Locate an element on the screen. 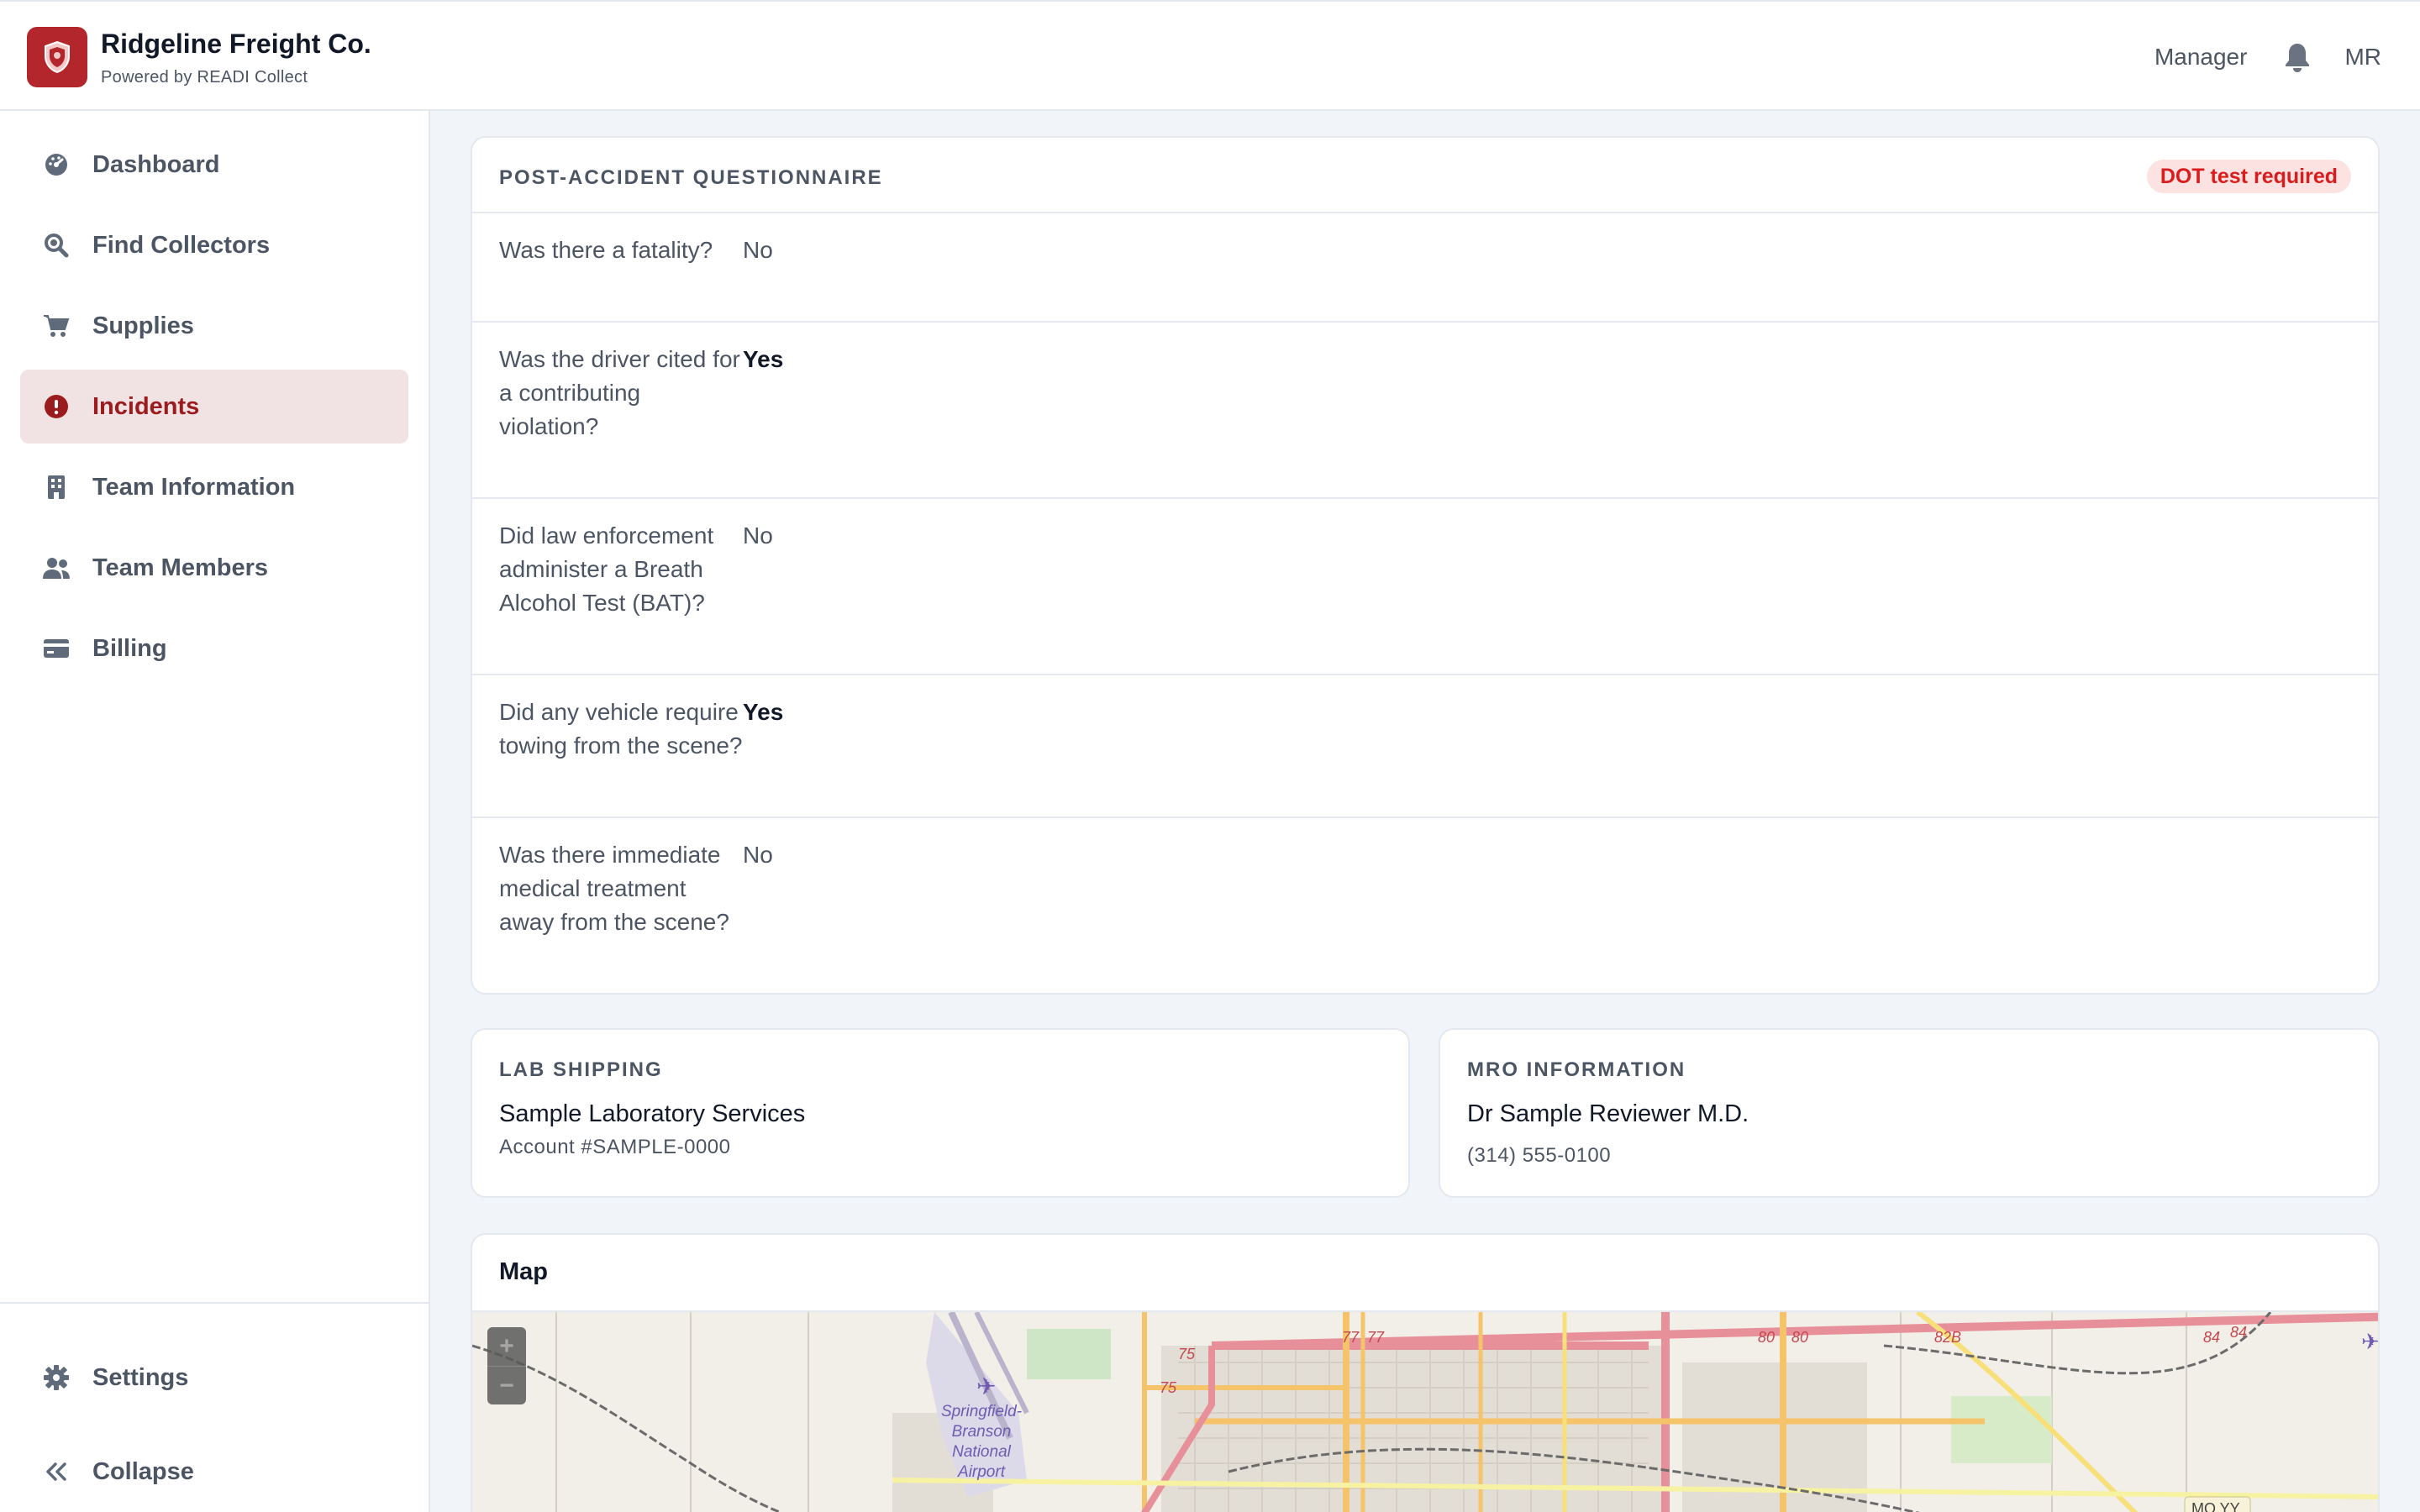 The height and width of the screenshot is (1512, 2420). questionnaire-title: POST-ACCIDENT QUESTIONNAIRE is located at coordinates (691, 177).